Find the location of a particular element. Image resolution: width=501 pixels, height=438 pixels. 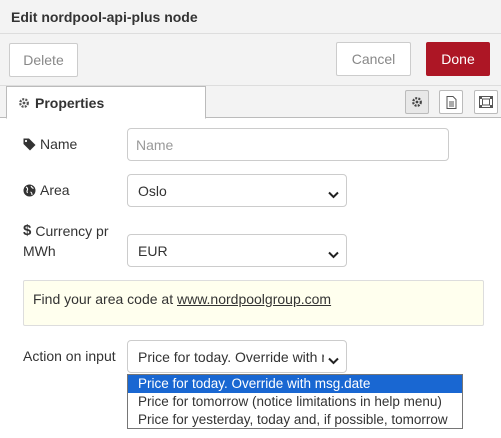

action-label: Action on input is located at coordinates (69, 356).